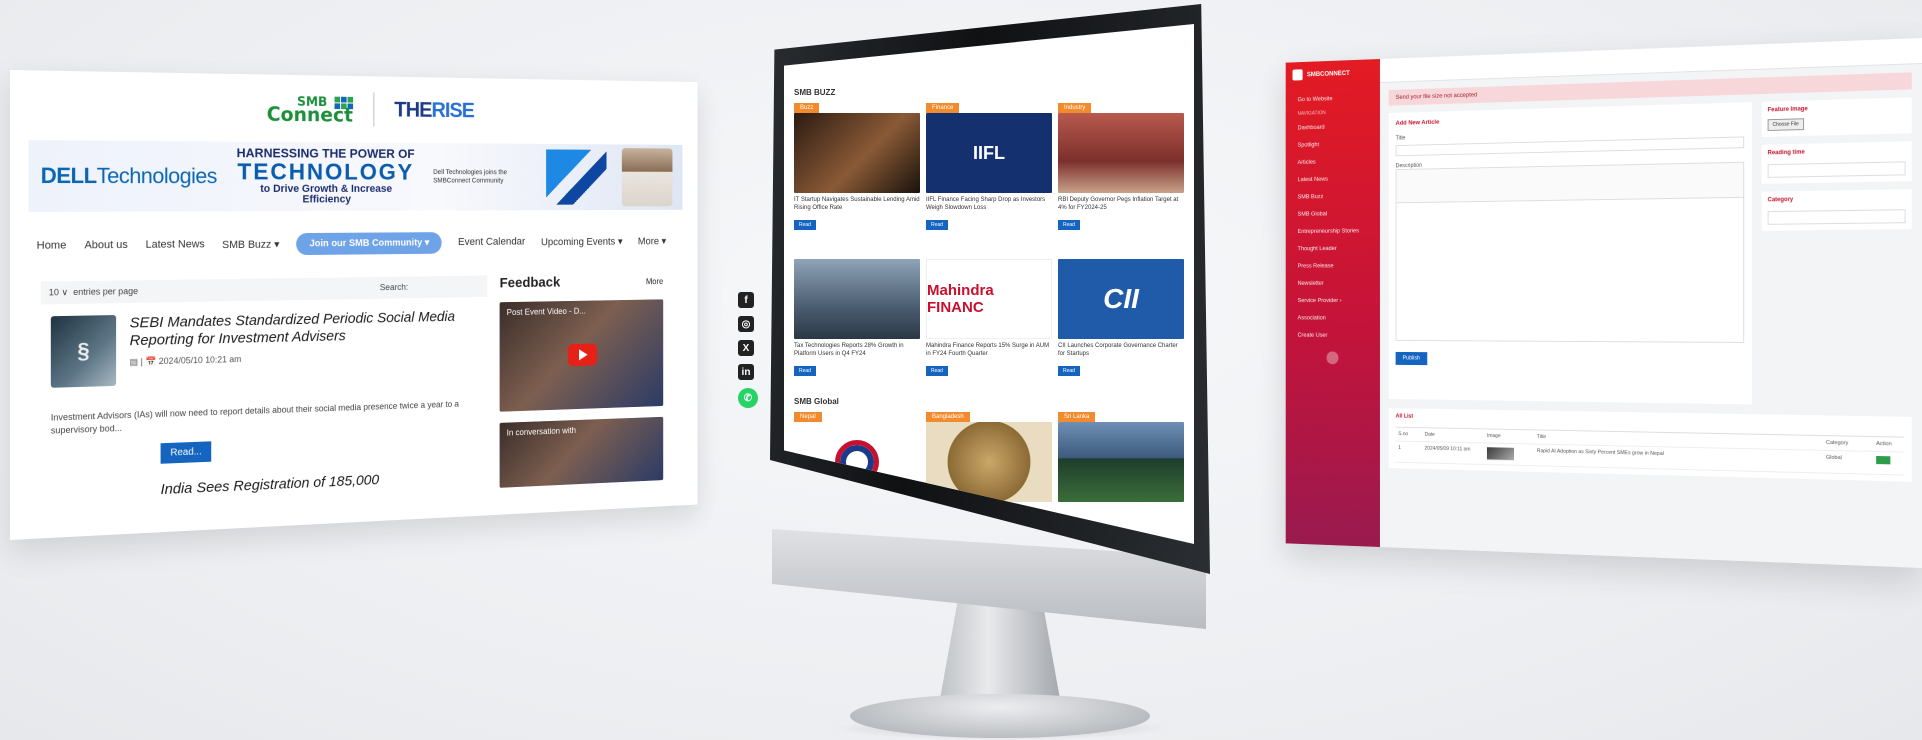  What do you see at coordinates (1837, 217) in the screenshot?
I see `category-select` at bounding box center [1837, 217].